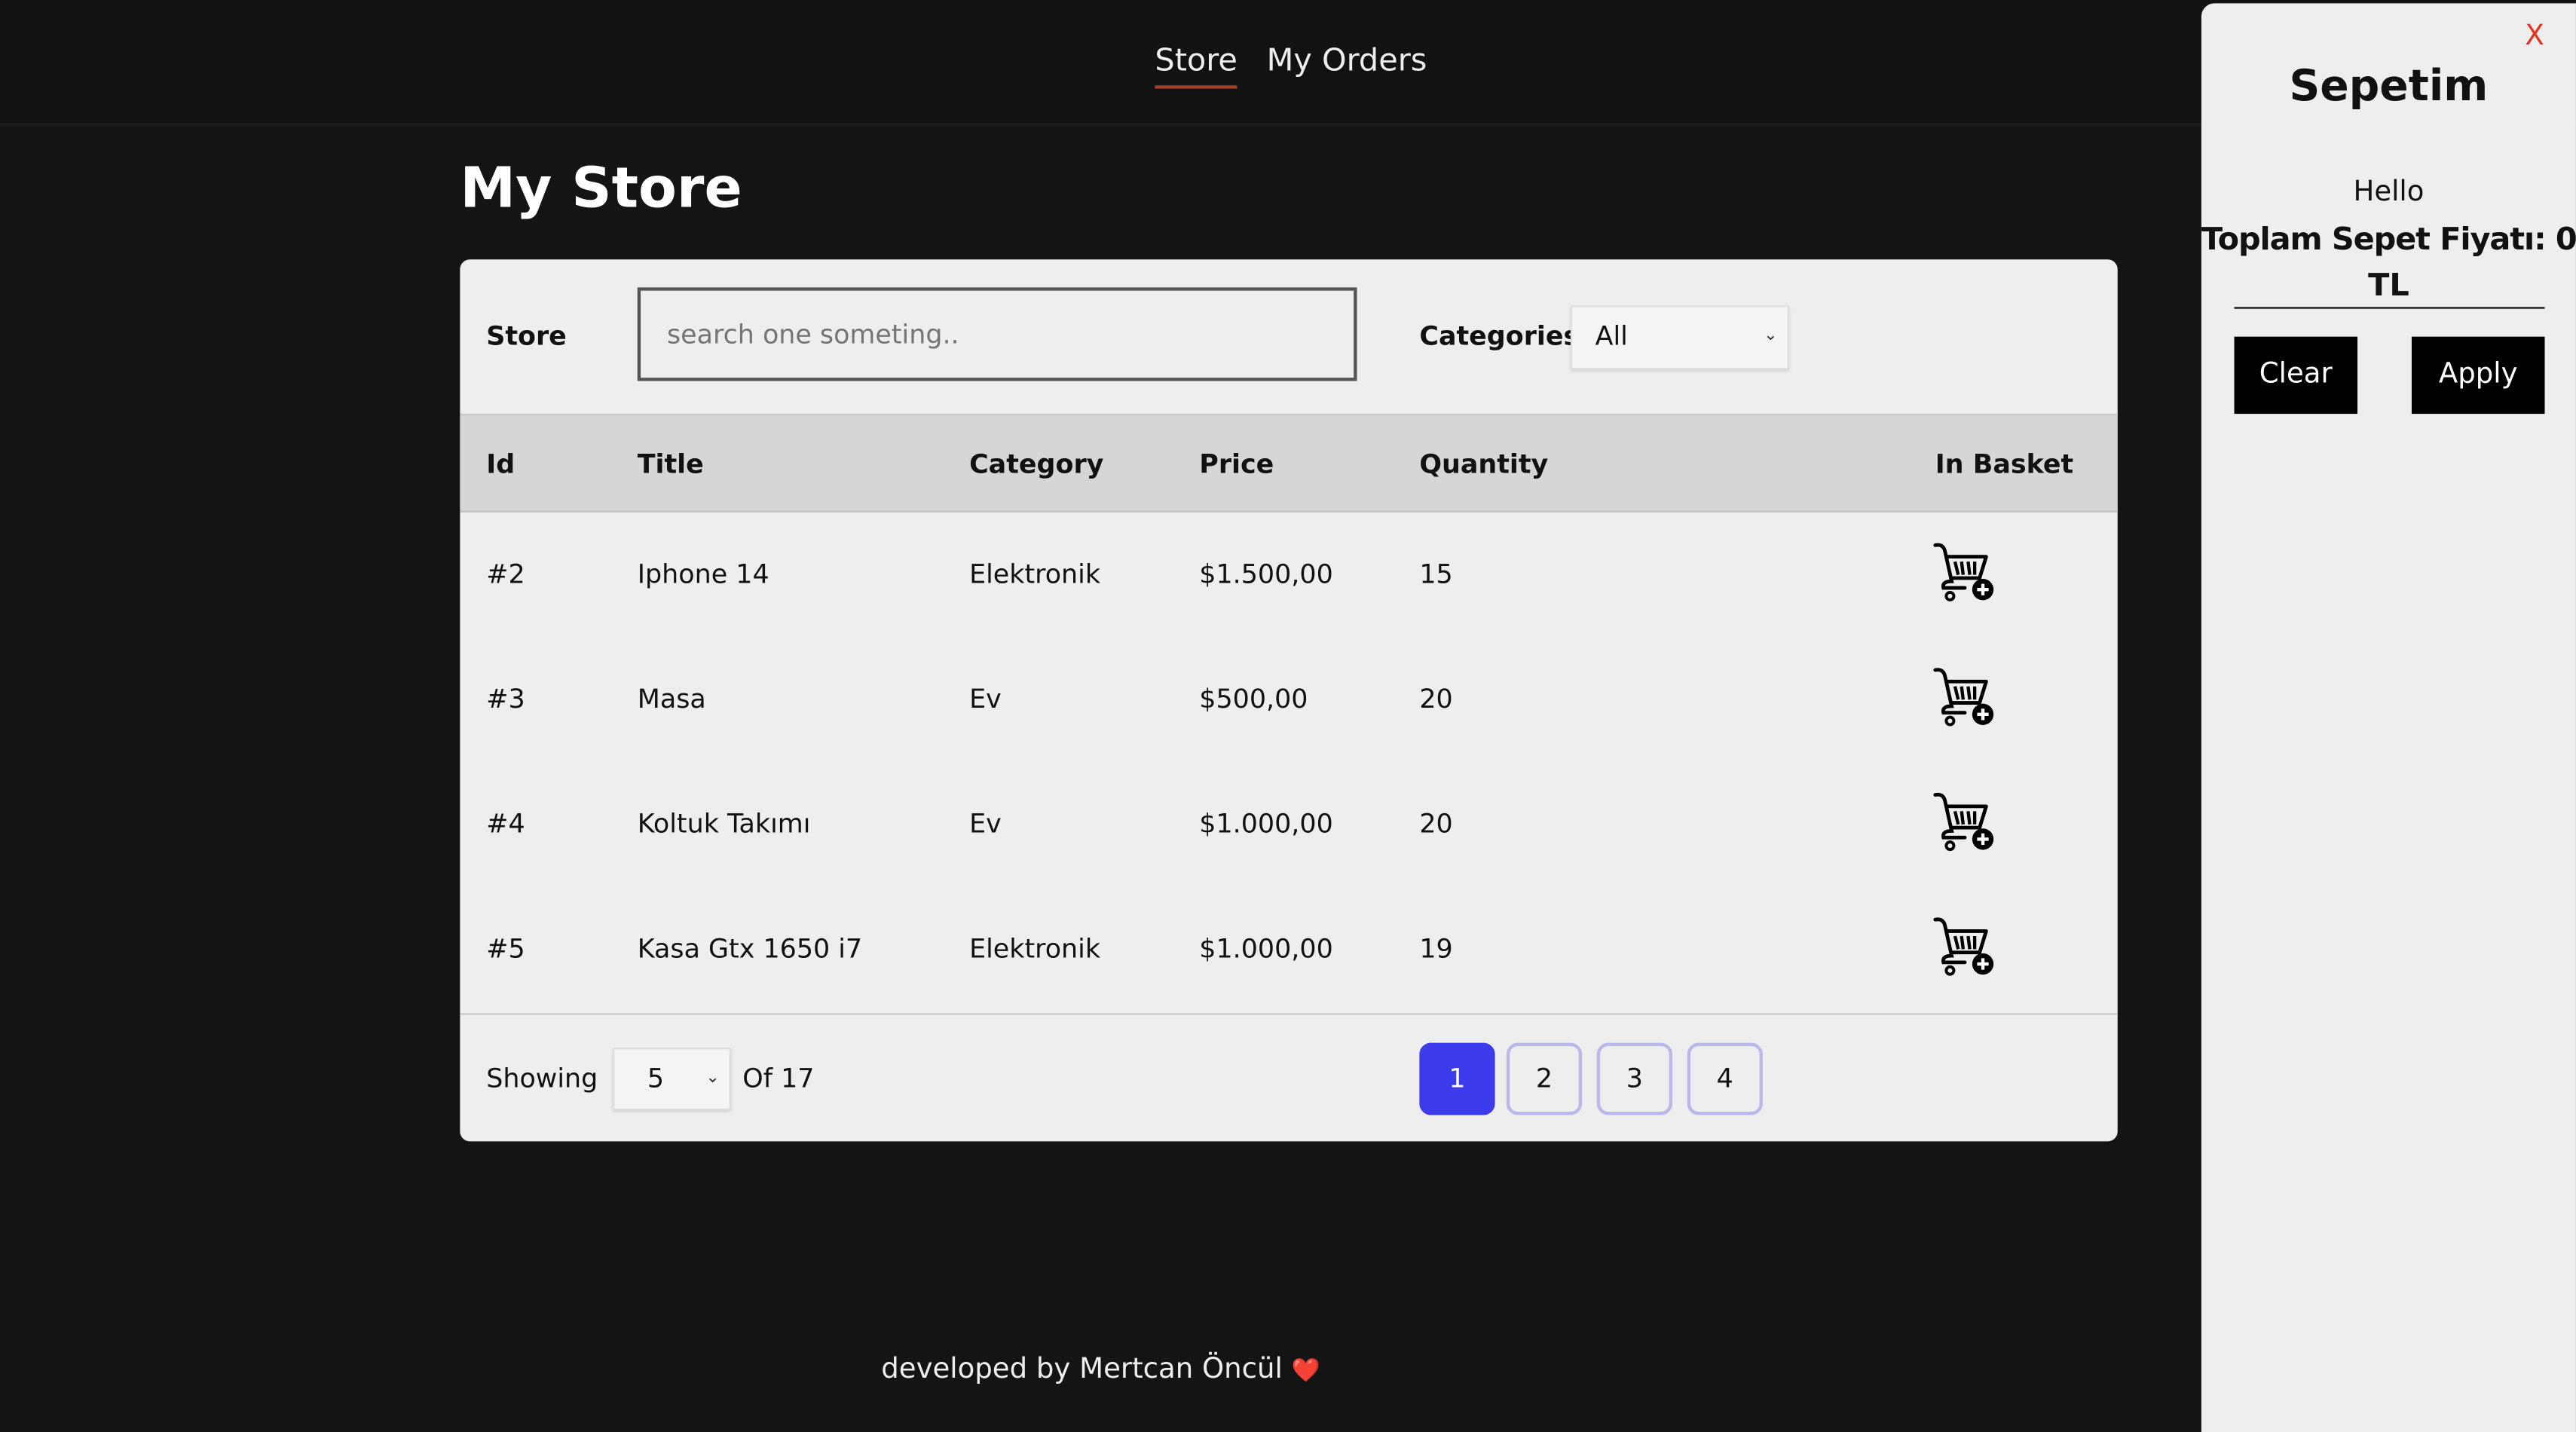 This screenshot has width=2576, height=1432. Describe the element at coordinates (1082, 1369) in the screenshot. I see `footer-text: developed by Mertcan Öncül` at that location.